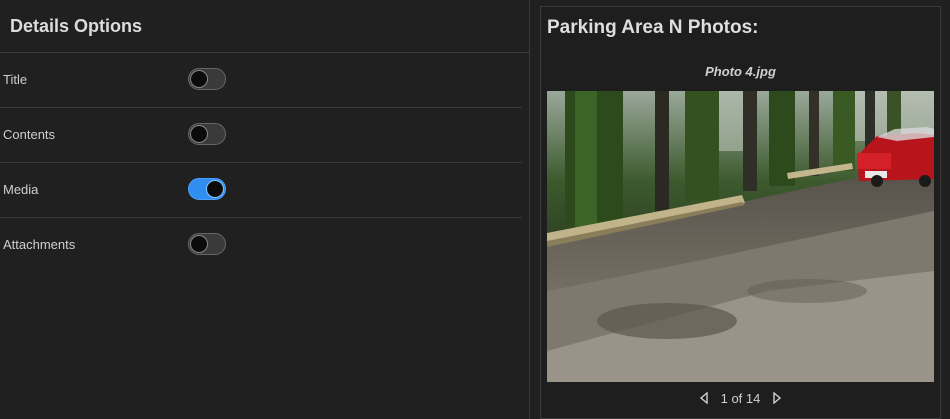 Image resolution: width=950 pixels, height=419 pixels. I want to click on option-row-contents: Contents, so click(261, 135).